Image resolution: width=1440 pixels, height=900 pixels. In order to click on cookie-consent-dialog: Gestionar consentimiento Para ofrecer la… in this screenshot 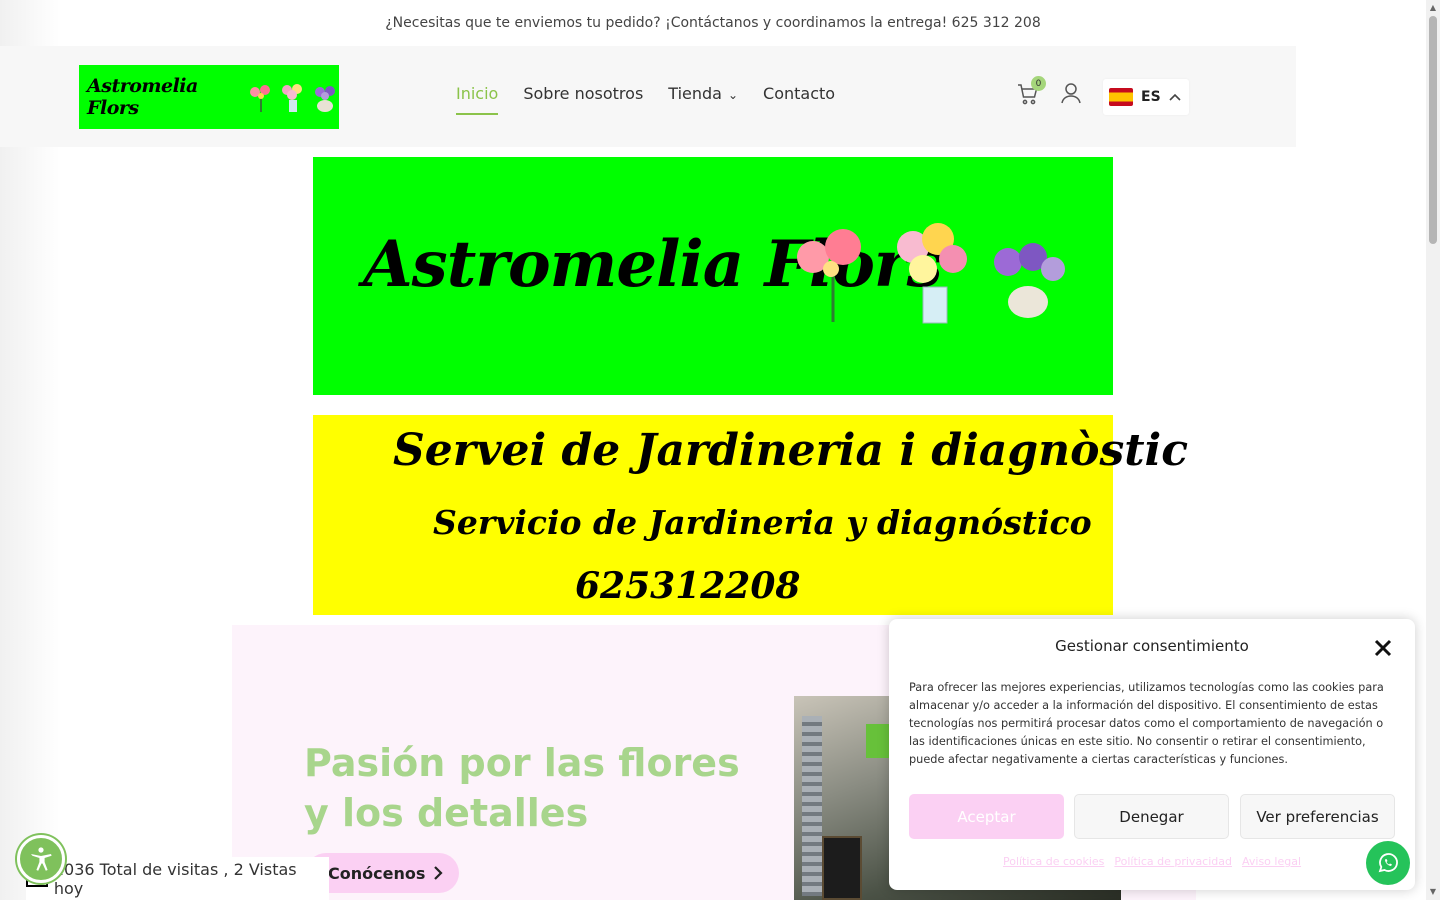, I will do `click(1152, 754)`.